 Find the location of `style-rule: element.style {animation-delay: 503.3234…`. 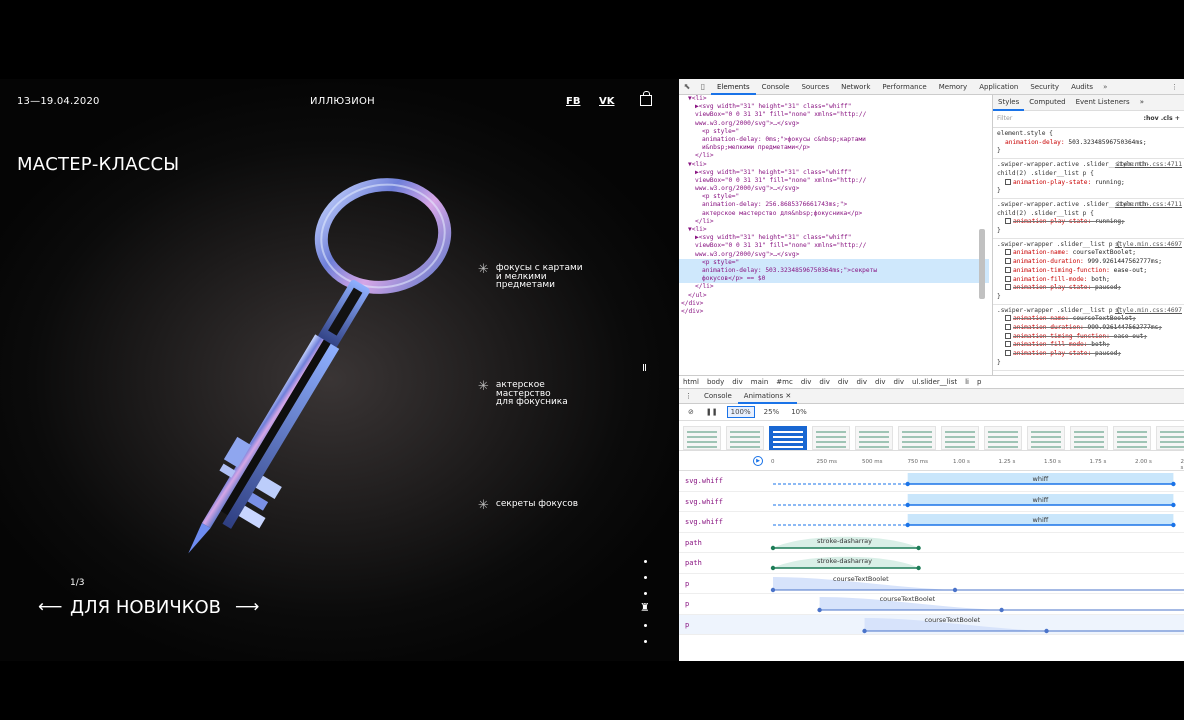

style-rule: element.style {animation-delay: 503.3234… is located at coordinates (1088, 144).